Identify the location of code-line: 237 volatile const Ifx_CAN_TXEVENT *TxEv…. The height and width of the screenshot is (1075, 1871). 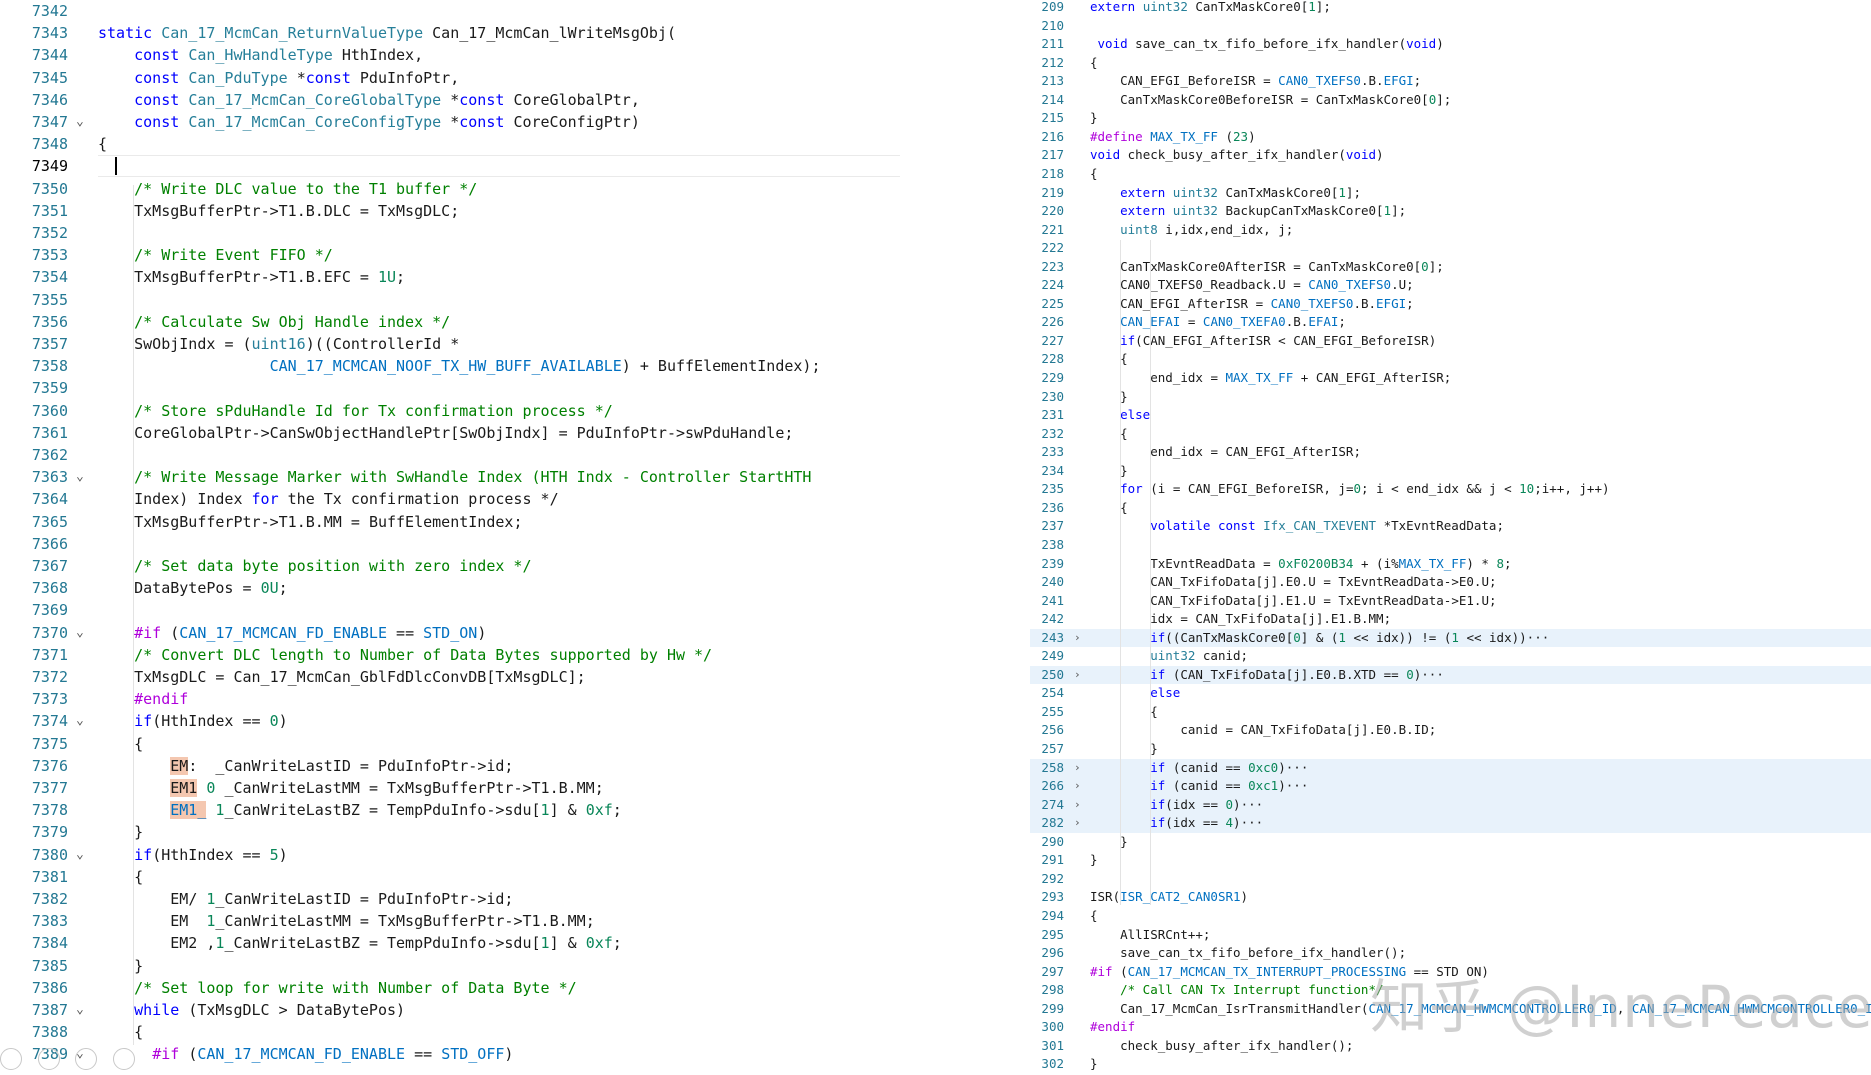
(1450, 526).